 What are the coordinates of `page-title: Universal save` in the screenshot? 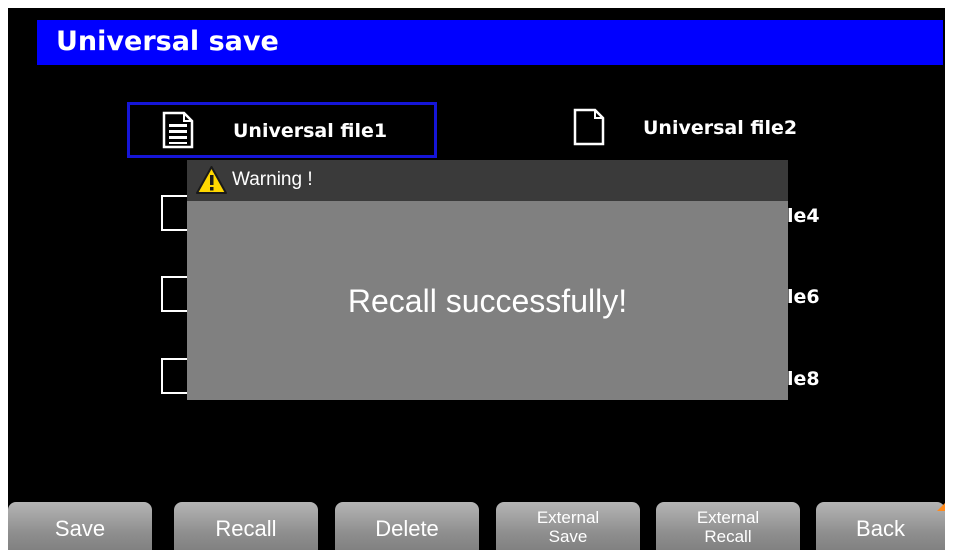 It's located at (167, 41).